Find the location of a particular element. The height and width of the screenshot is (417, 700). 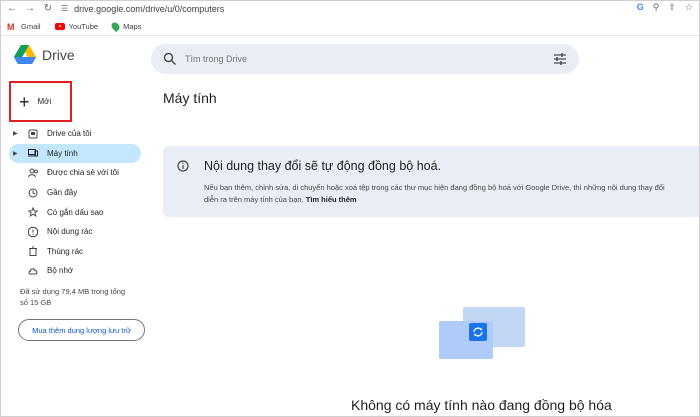

bookmark-gmail: M Gmail is located at coordinates (24, 26).